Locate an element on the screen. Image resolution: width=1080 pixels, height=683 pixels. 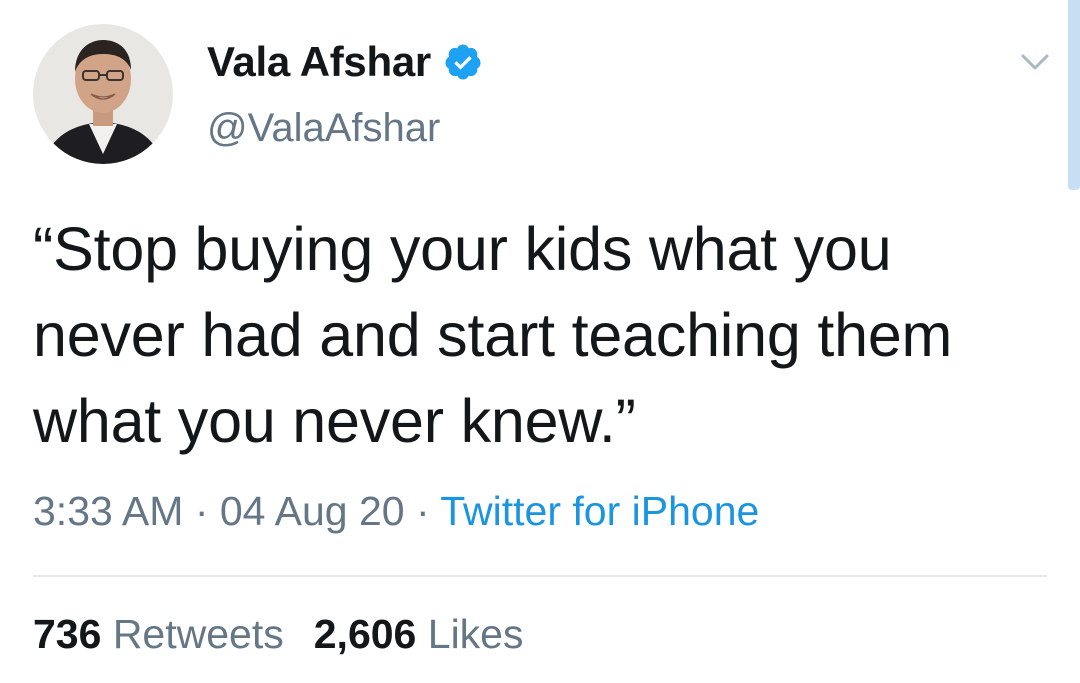
author-display-name: Vala Afshar is located at coordinates (319, 62).